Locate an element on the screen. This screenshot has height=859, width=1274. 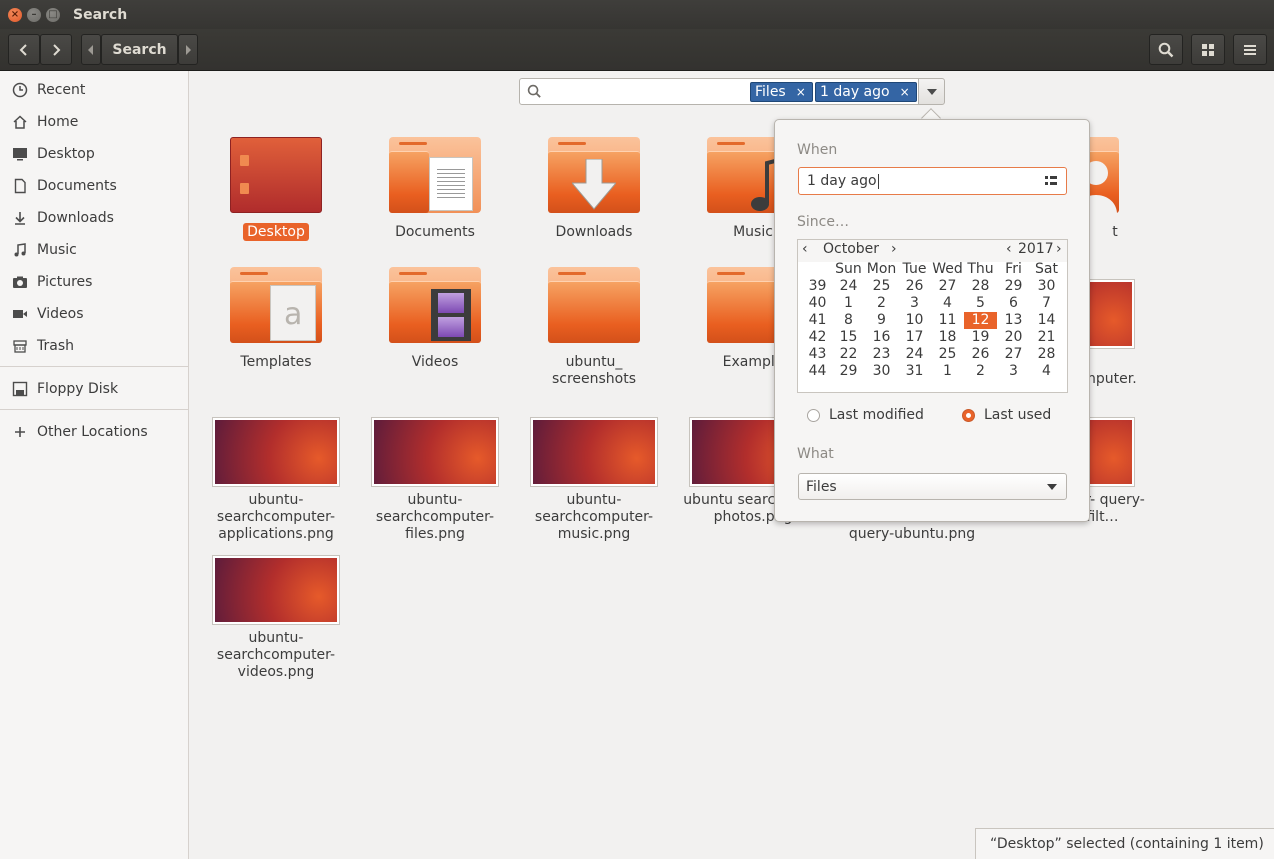
calendar-day: 20 is located at coordinates (1013, 337).